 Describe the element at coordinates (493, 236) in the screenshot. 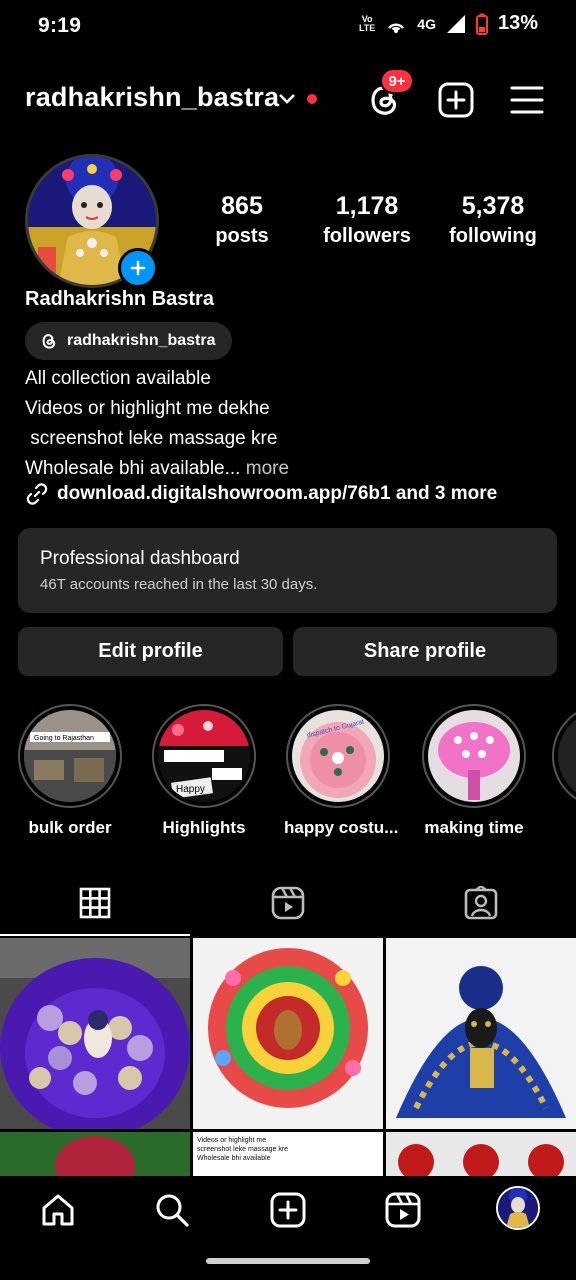

I see `stat-label: following` at that location.